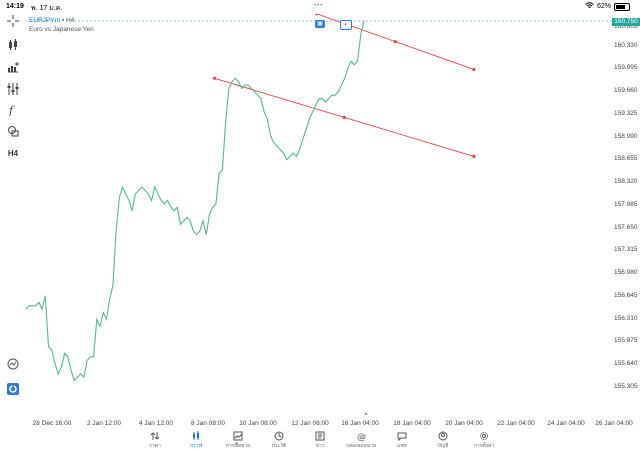 The height and width of the screenshot is (450, 640). What do you see at coordinates (626, 386) in the screenshot?
I see `price-tick: 155.305` at bounding box center [626, 386].